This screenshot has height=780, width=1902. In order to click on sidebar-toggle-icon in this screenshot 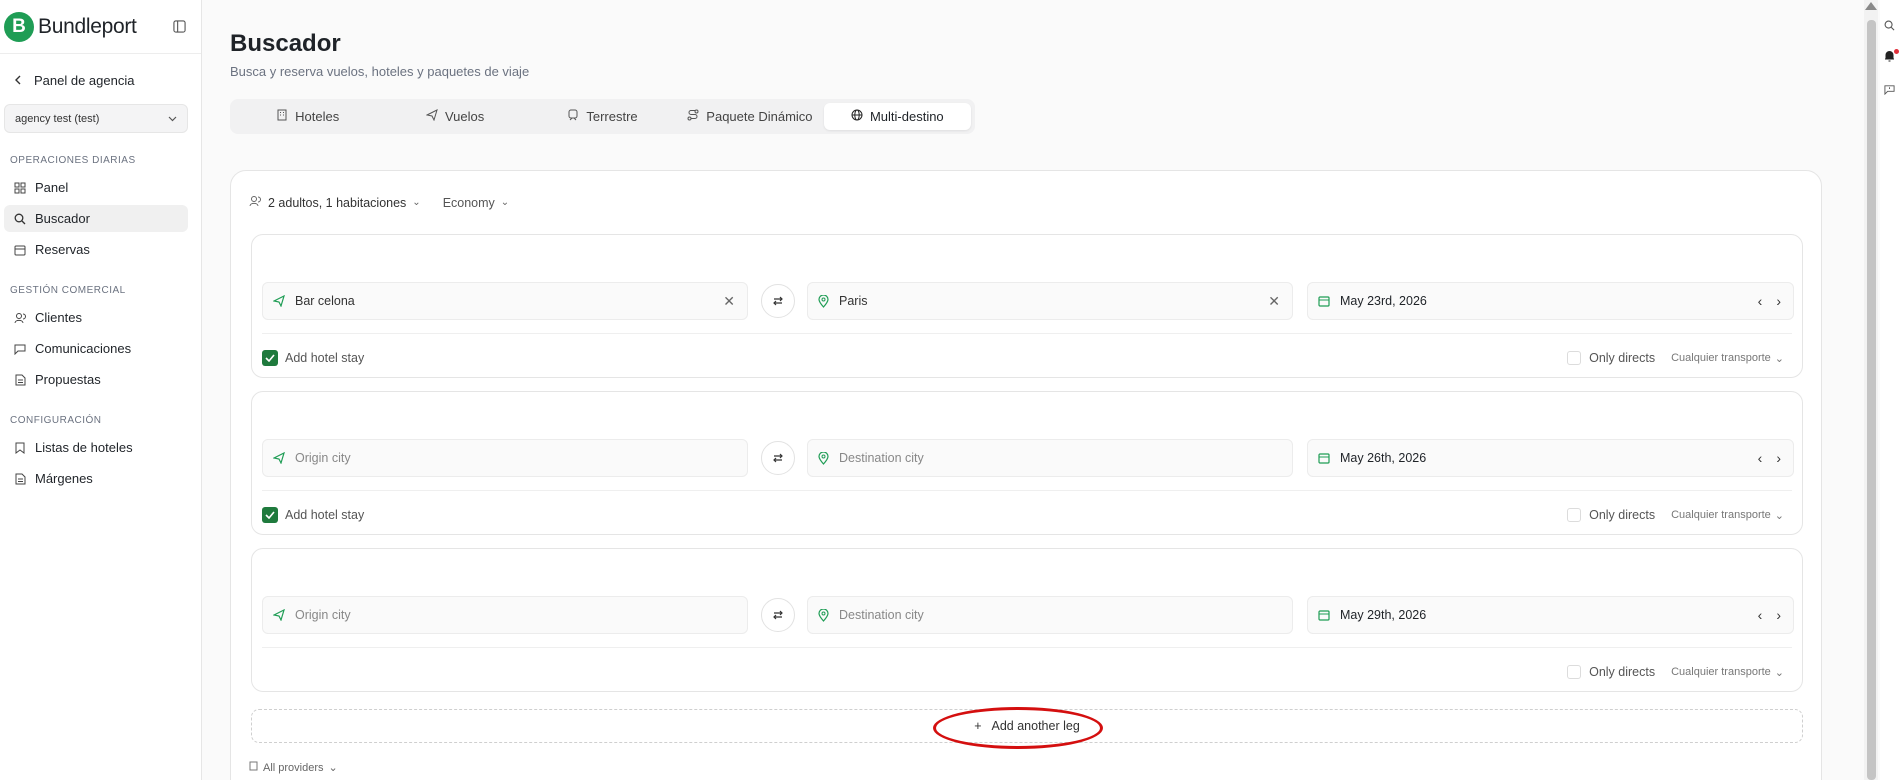, I will do `click(179, 27)`.